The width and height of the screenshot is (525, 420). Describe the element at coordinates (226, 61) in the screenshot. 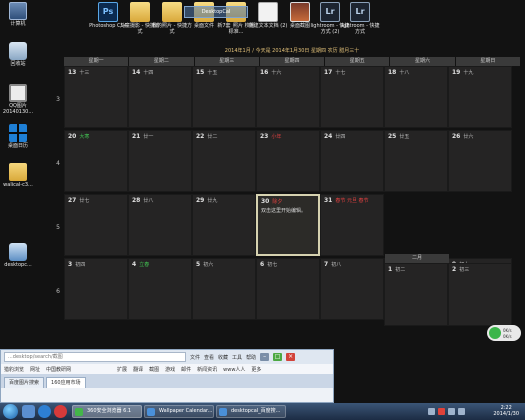

I see `weekday-label: 星期三` at that location.